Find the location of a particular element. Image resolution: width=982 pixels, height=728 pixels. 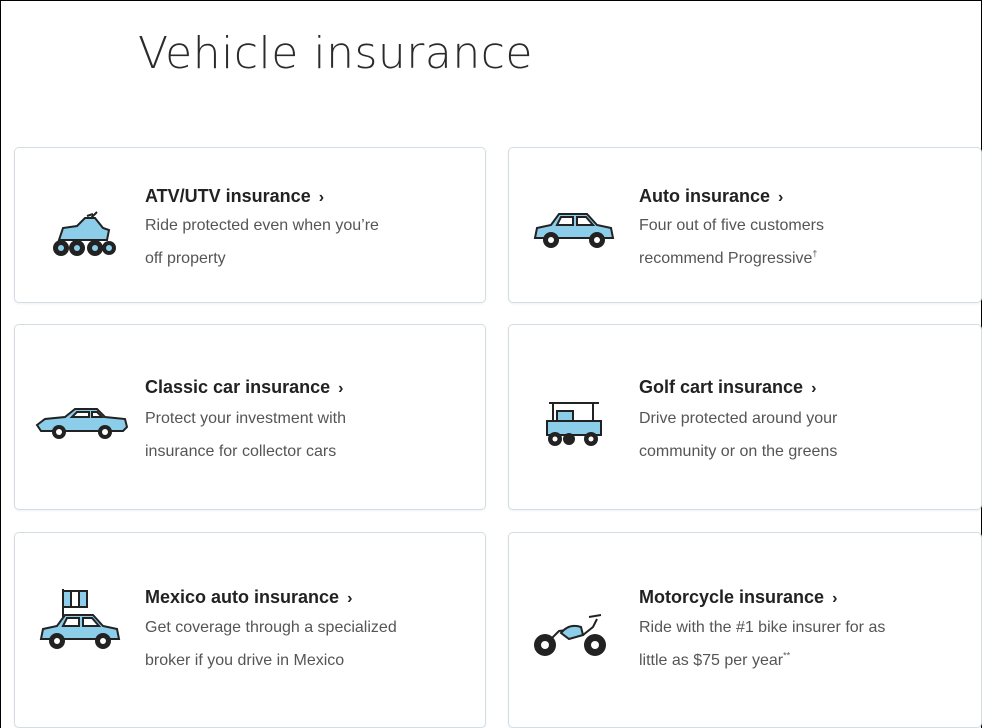

card-title: Auto insurance › is located at coordinates (711, 196).